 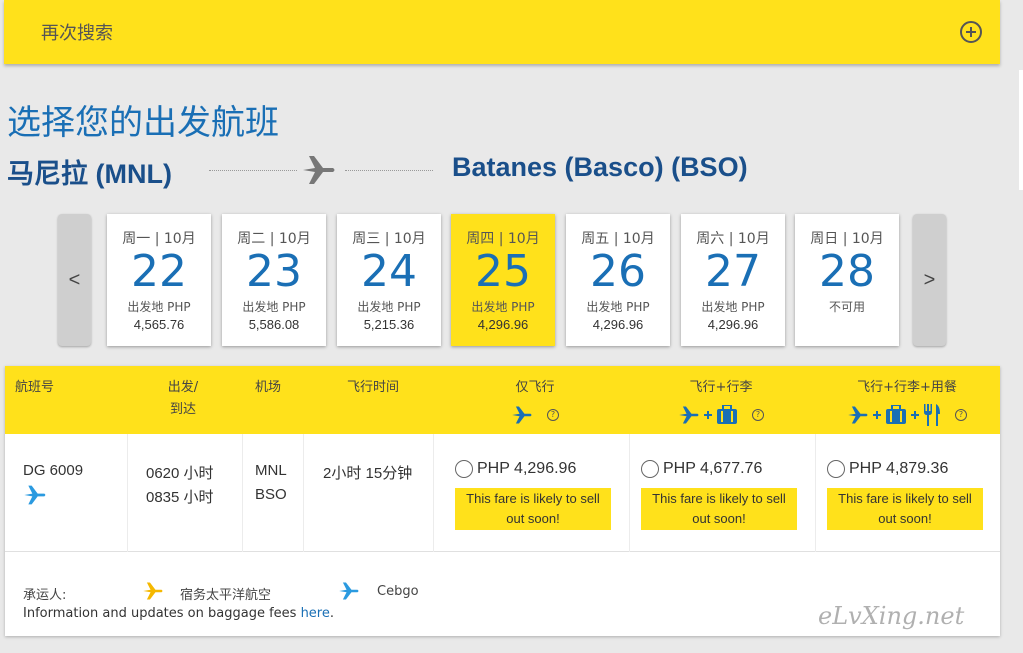 What do you see at coordinates (389, 271) in the screenshot?
I see `day-number: 24` at bounding box center [389, 271].